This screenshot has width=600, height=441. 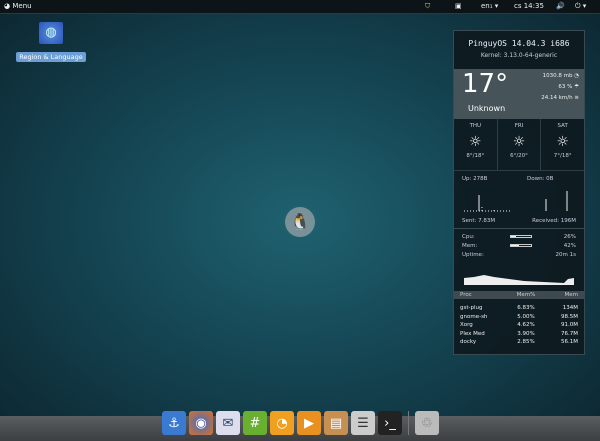 What do you see at coordinates (458, 6) in the screenshot?
I see `screen-icon: ▣` at bounding box center [458, 6].